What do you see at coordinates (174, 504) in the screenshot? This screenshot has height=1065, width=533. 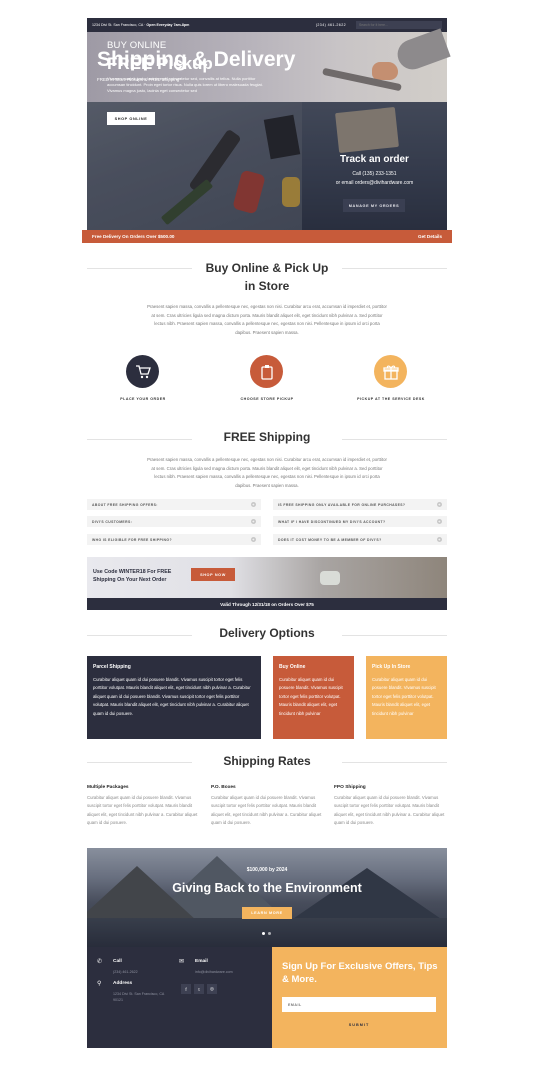 I see `faq-item: ABOUT FREE SHIPPING OFFERS: +` at bounding box center [174, 504].